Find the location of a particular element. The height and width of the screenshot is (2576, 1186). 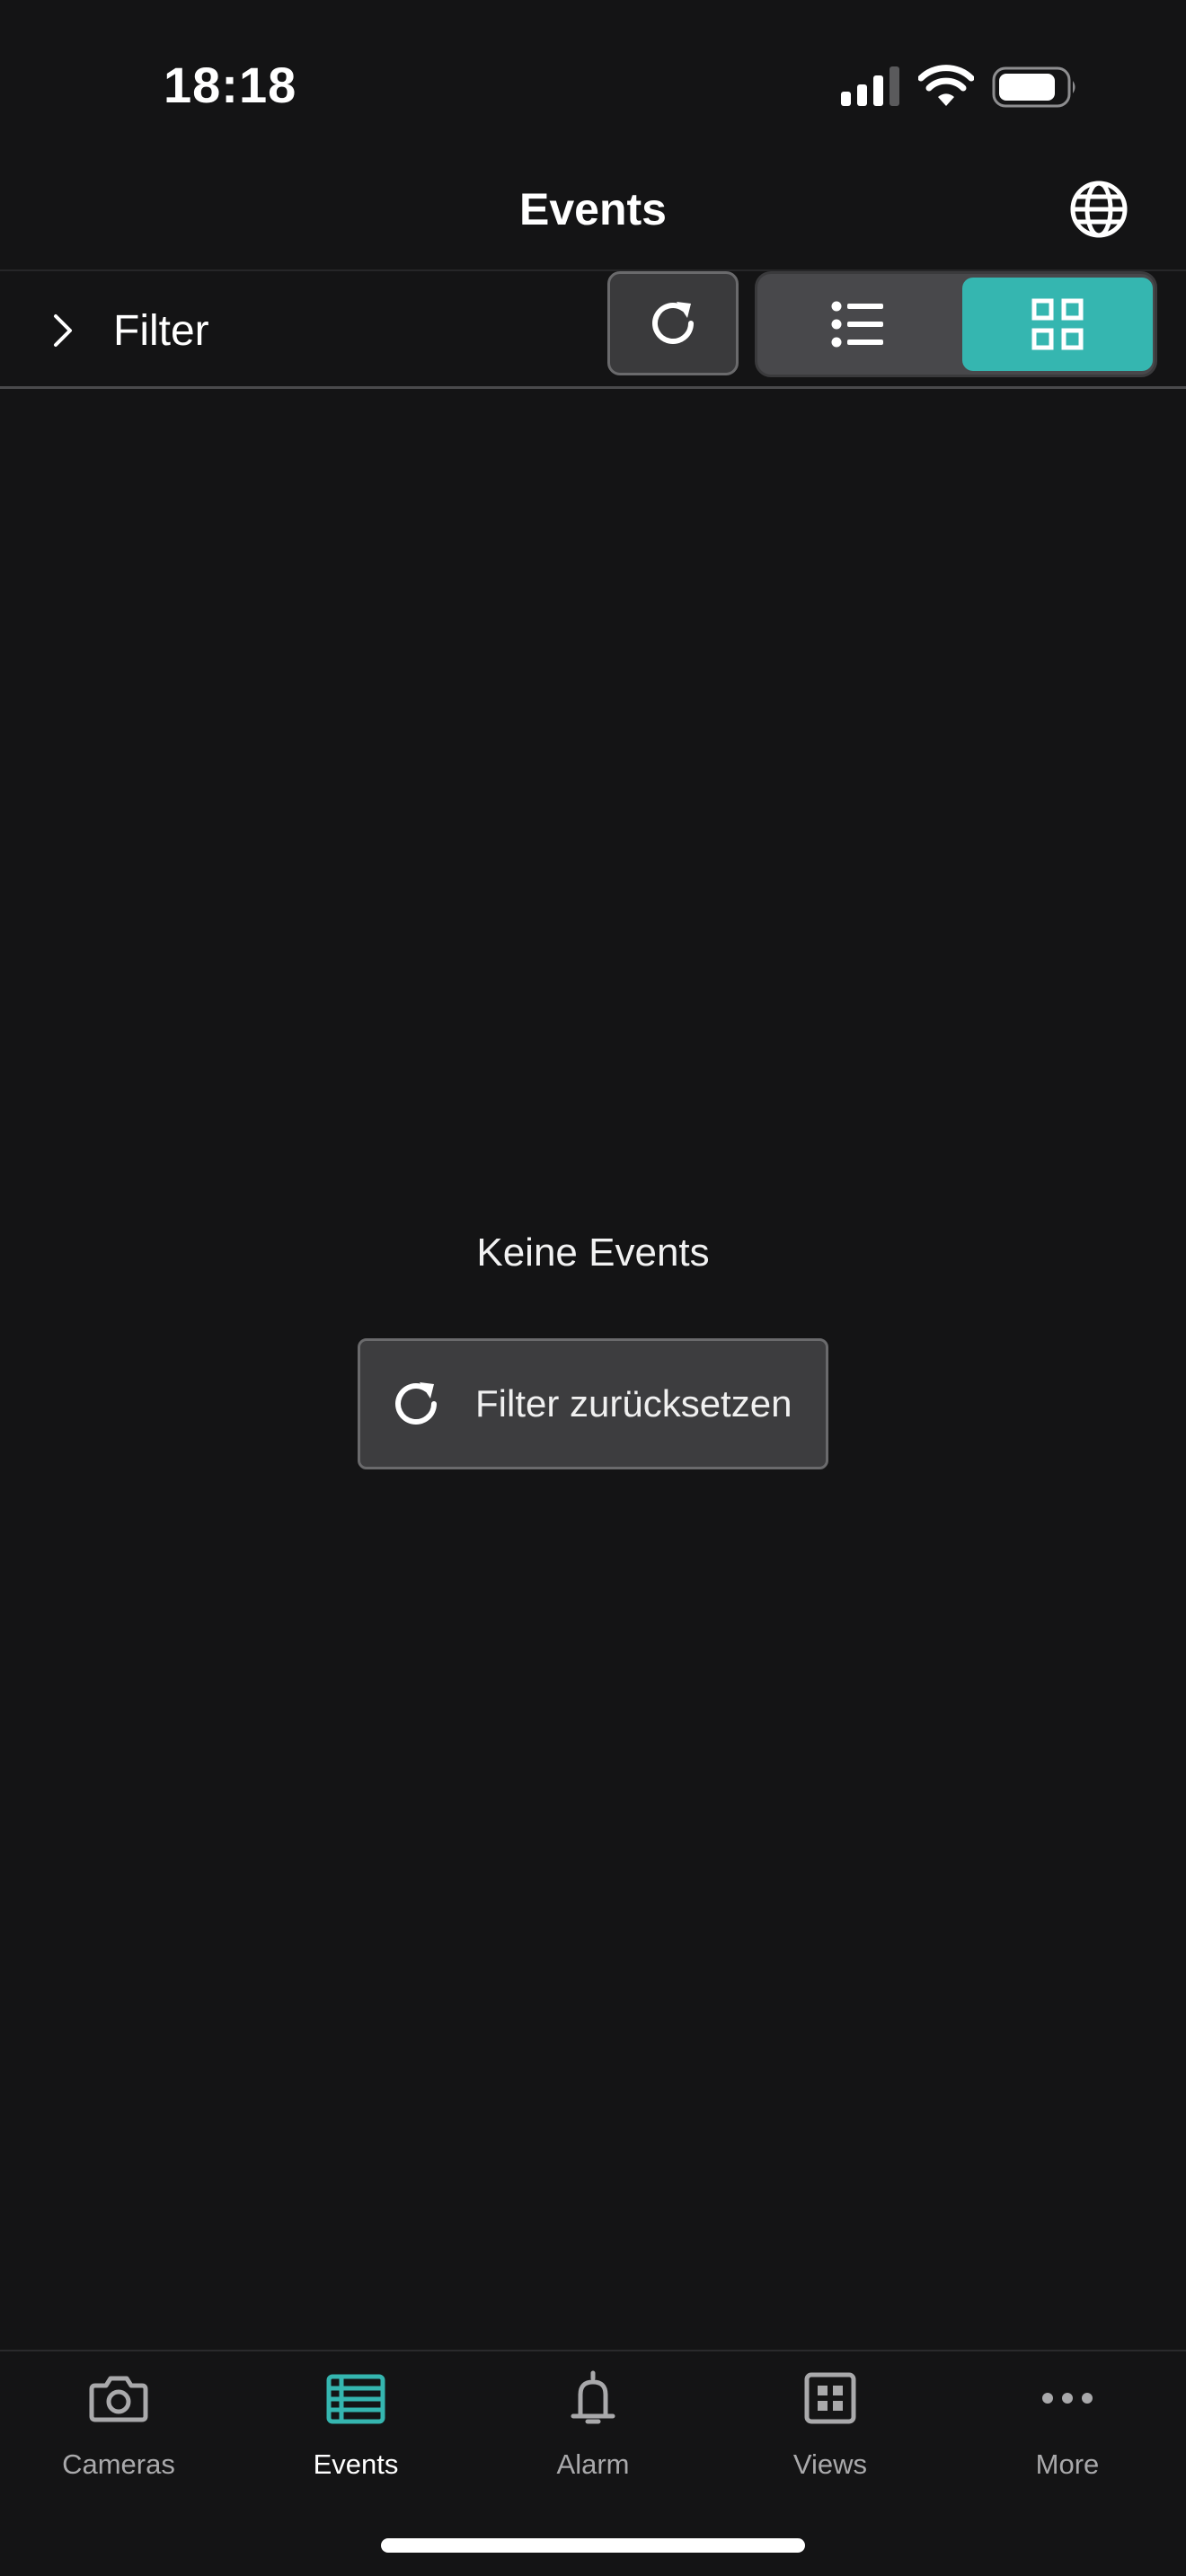

grid-icon is located at coordinates (1057, 324).